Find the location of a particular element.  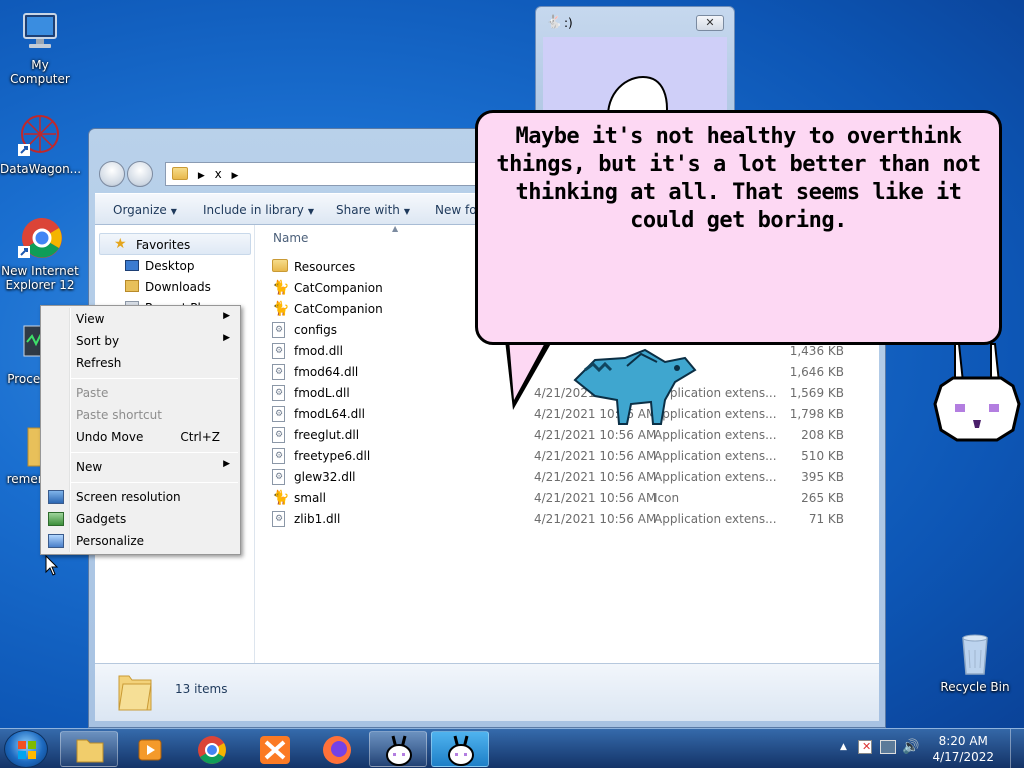

nav-item-downloads: Downloads is located at coordinates (168, 287).